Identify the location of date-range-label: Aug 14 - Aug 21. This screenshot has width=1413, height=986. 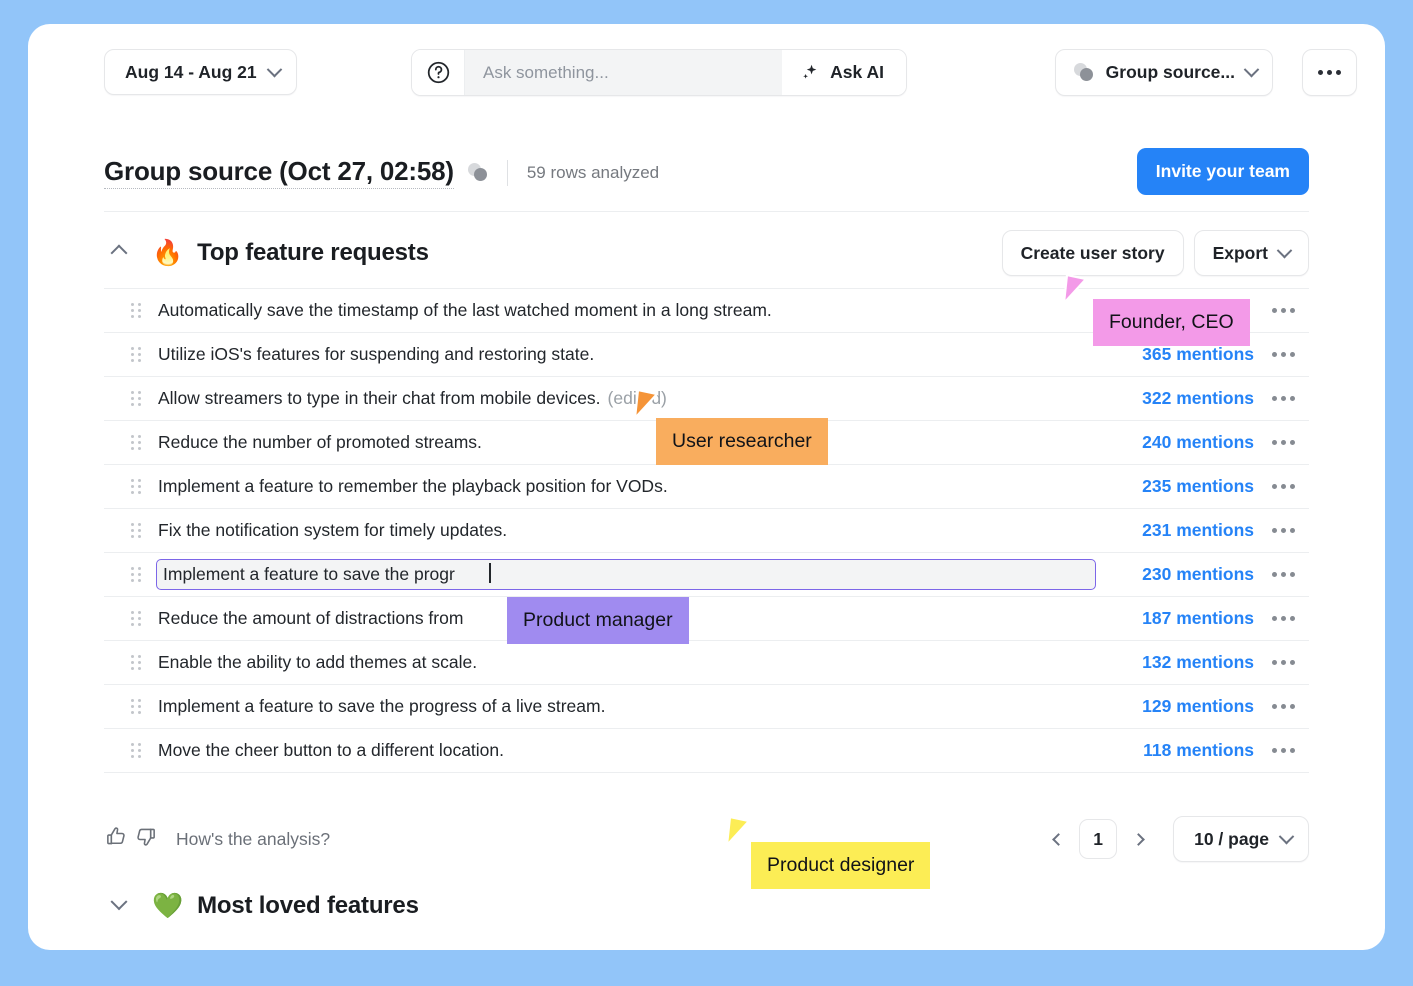
(191, 71).